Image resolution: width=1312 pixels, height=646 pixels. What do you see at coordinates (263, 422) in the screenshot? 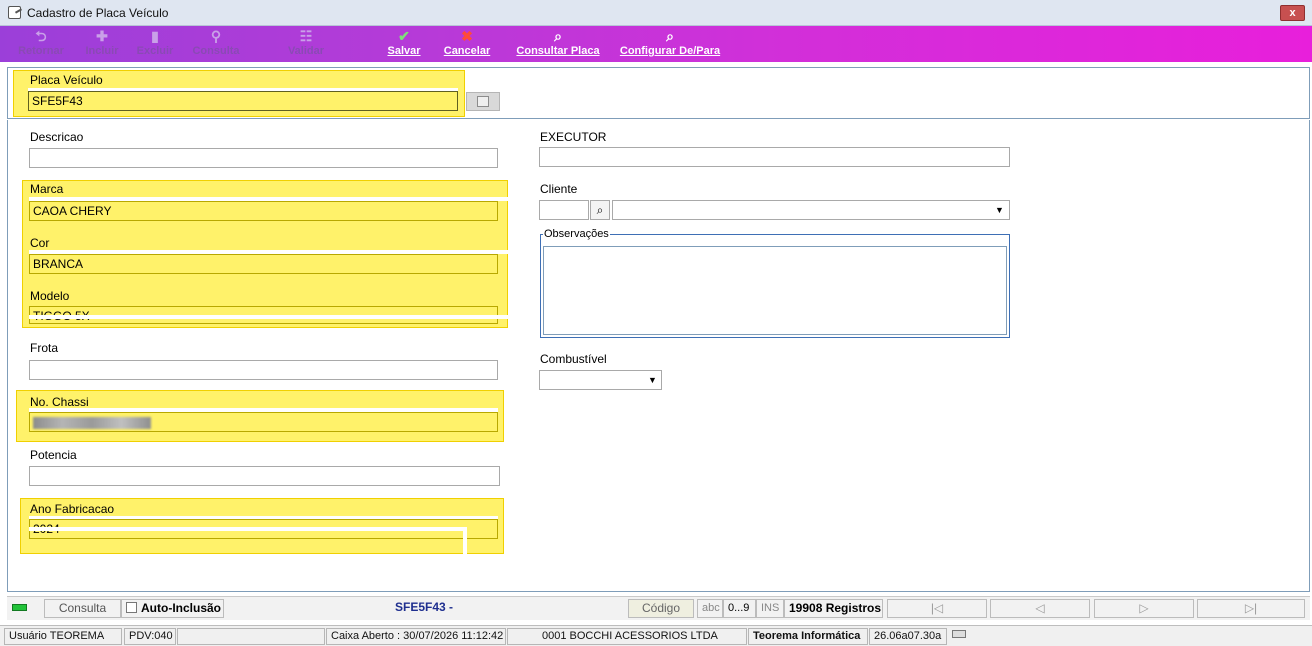
I see `chassis-input` at bounding box center [263, 422].